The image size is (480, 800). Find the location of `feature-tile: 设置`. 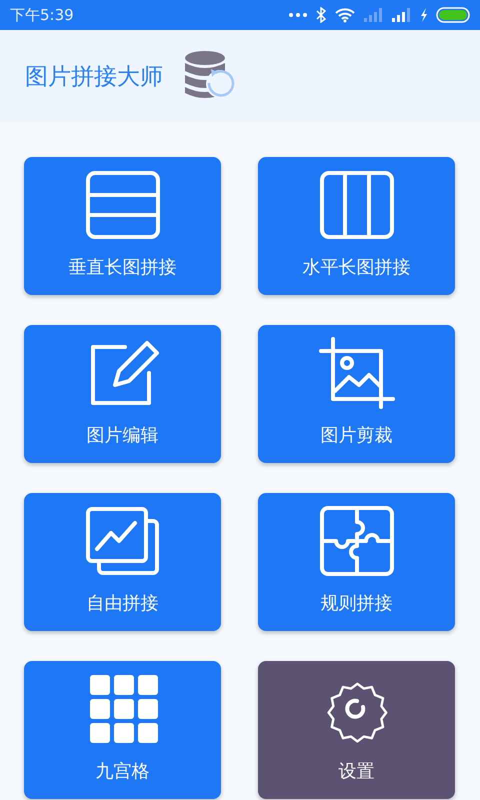

feature-tile: 设置 is located at coordinates (356, 730).